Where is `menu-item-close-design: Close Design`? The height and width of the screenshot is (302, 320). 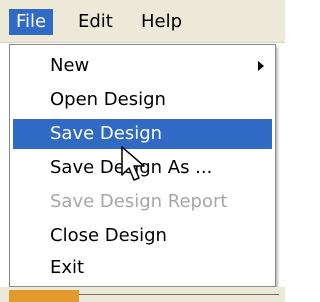 menu-item-close-design: Close Design is located at coordinates (142, 236).